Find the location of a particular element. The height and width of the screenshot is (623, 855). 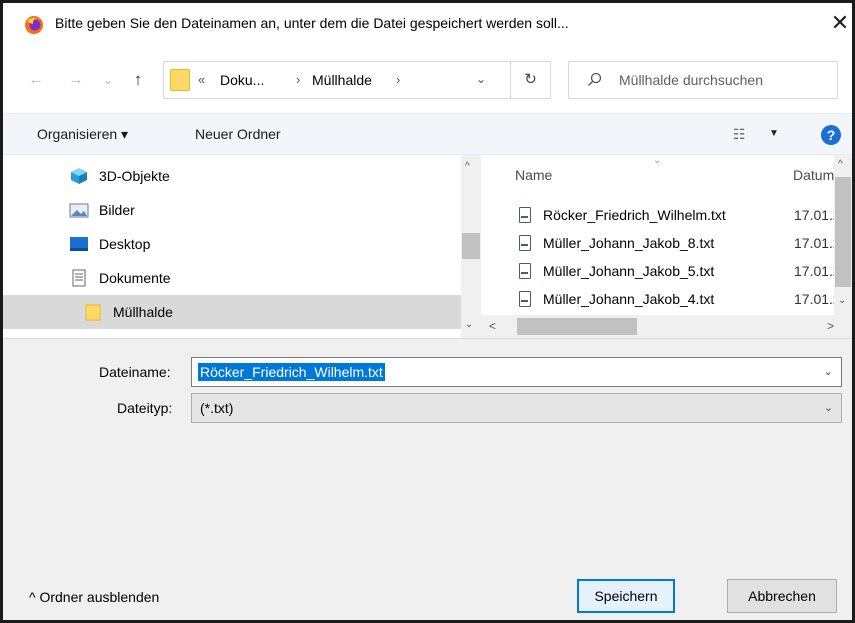

close-button: ✕ is located at coordinates (840, 23).